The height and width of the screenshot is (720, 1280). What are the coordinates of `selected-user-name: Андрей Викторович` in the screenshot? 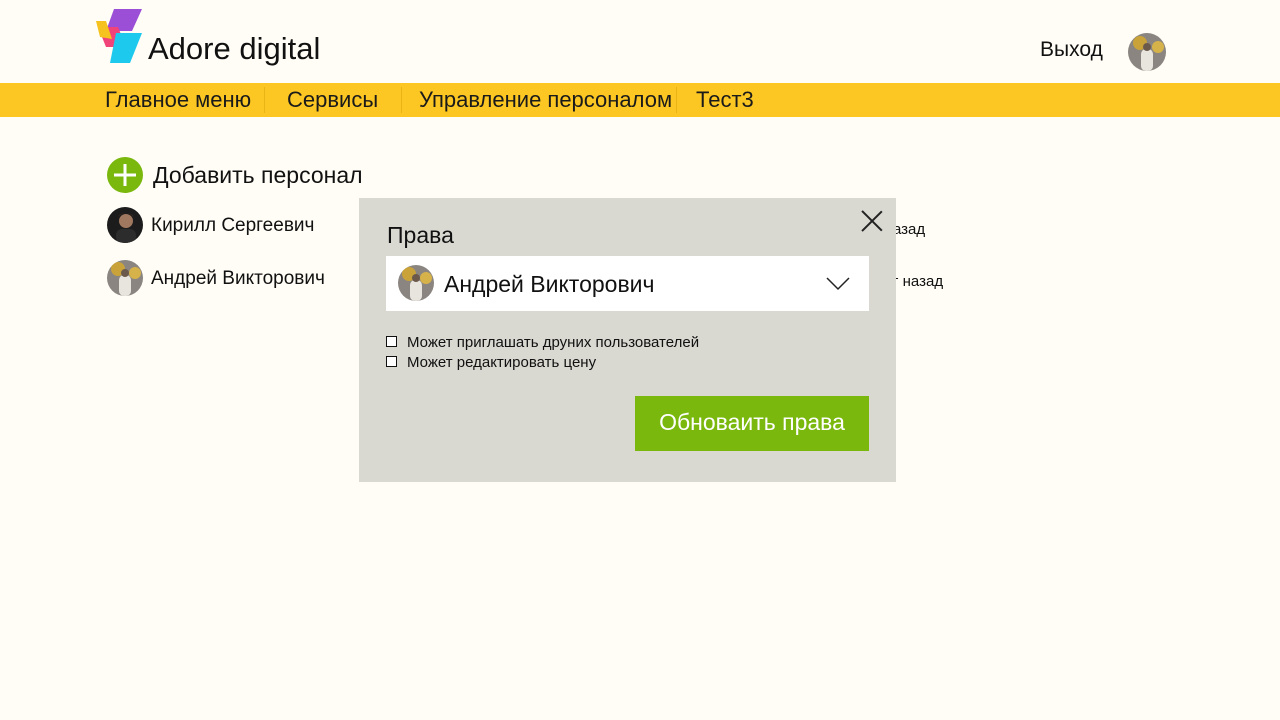 It's located at (549, 284).